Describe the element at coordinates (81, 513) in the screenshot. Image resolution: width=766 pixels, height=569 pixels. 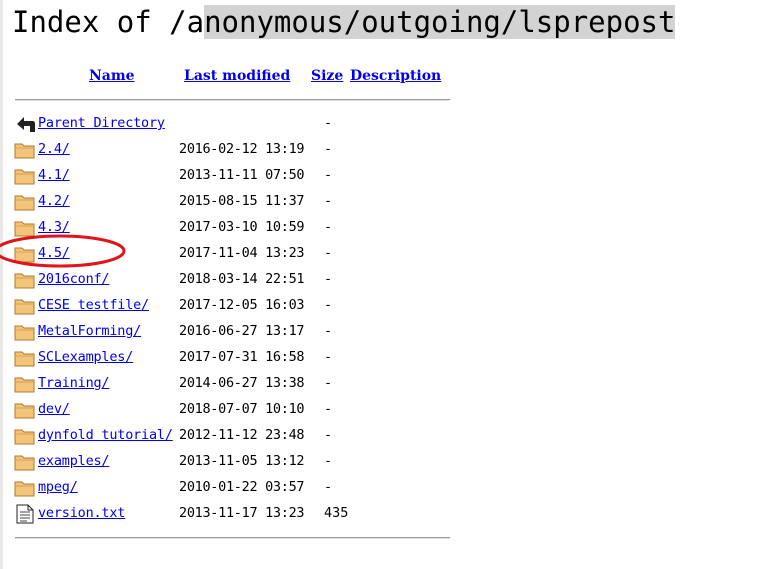
I see `file-link: version.txt` at that location.